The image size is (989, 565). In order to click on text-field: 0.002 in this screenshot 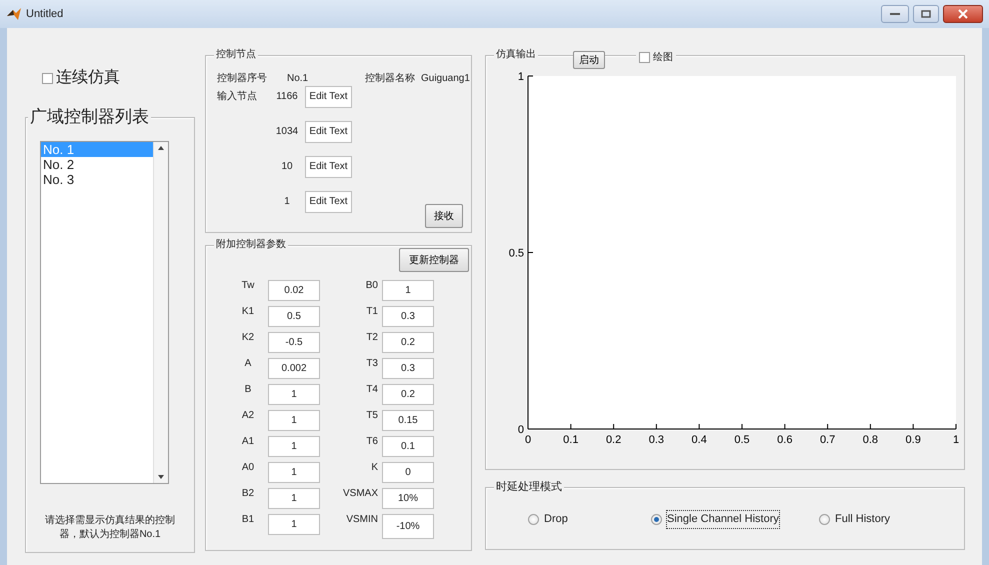, I will do `click(294, 368)`.